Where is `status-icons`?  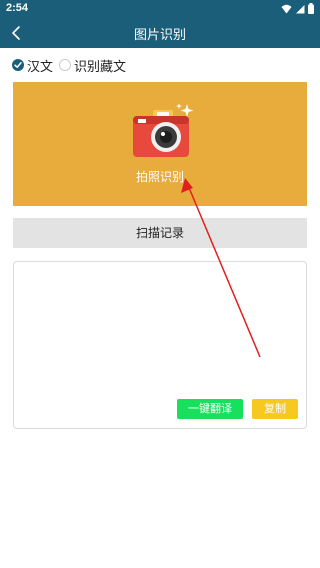
status-icons is located at coordinates (297, 8).